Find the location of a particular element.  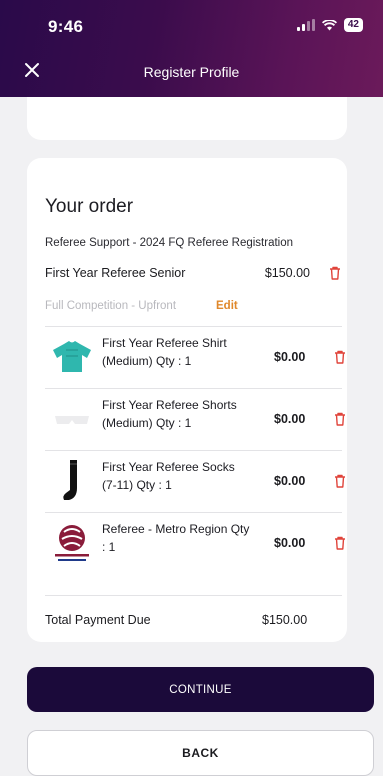

item-label: Referee - Metro Region Qty : 1 is located at coordinates (176, 538).